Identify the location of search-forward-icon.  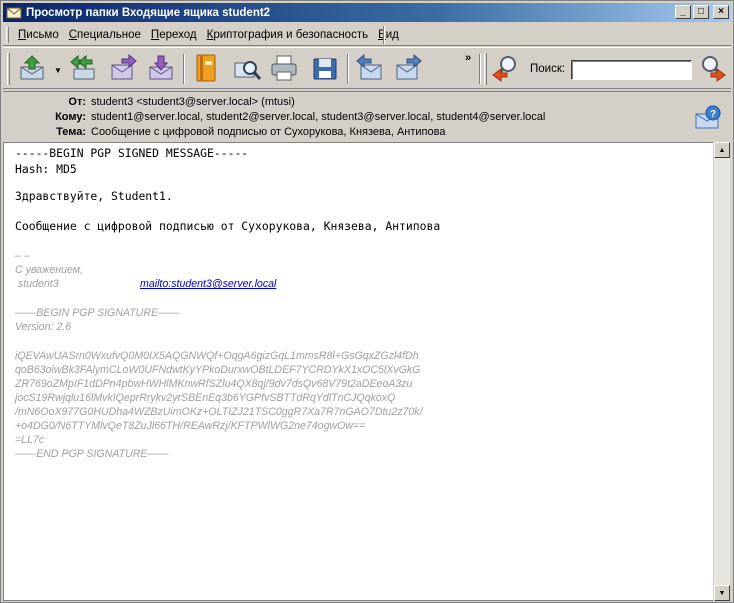
(714, 69).